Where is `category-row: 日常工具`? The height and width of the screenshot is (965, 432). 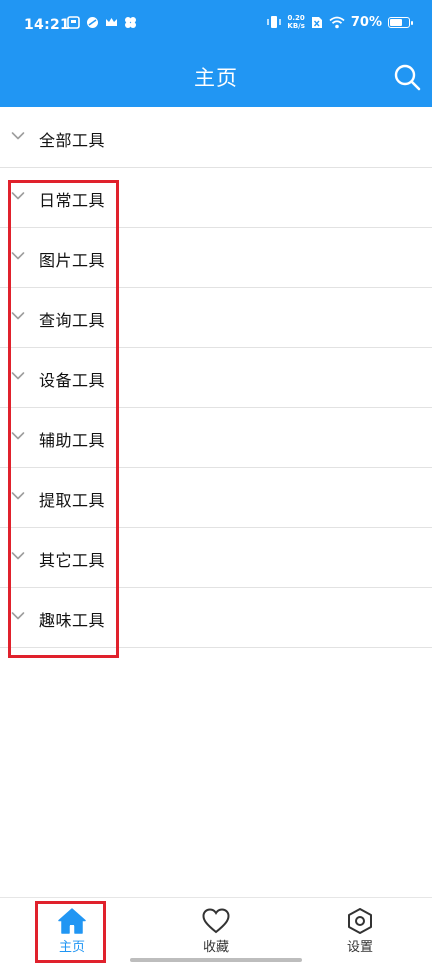 category-row: 日常工具 is located at coordinates (216, 198).